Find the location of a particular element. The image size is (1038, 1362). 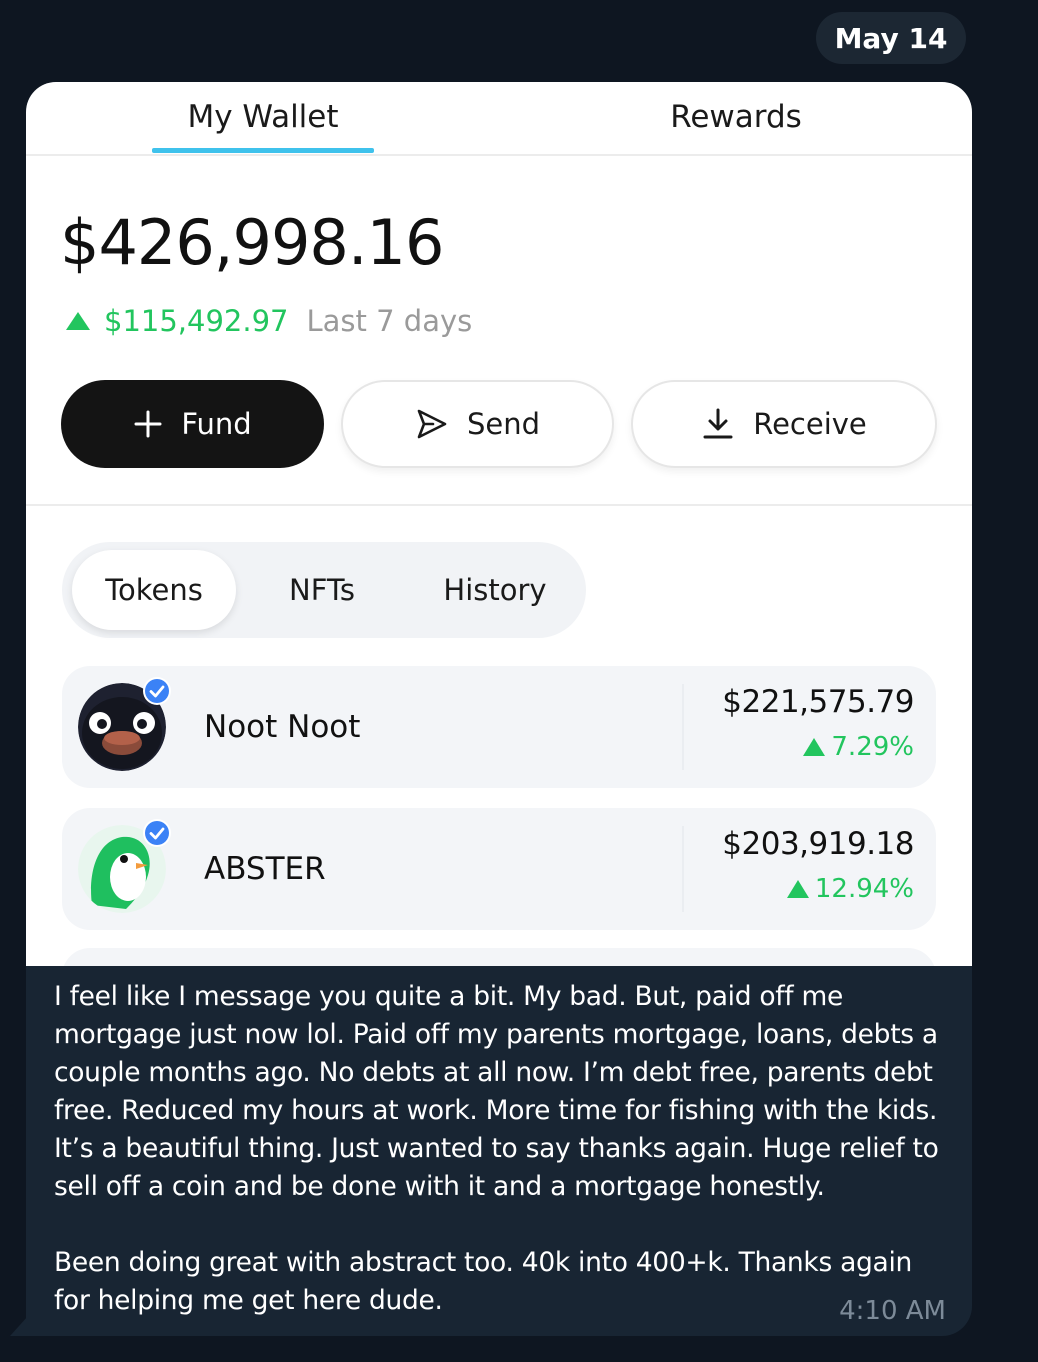

active-tab-indicator is located at coordinates (263, 150).